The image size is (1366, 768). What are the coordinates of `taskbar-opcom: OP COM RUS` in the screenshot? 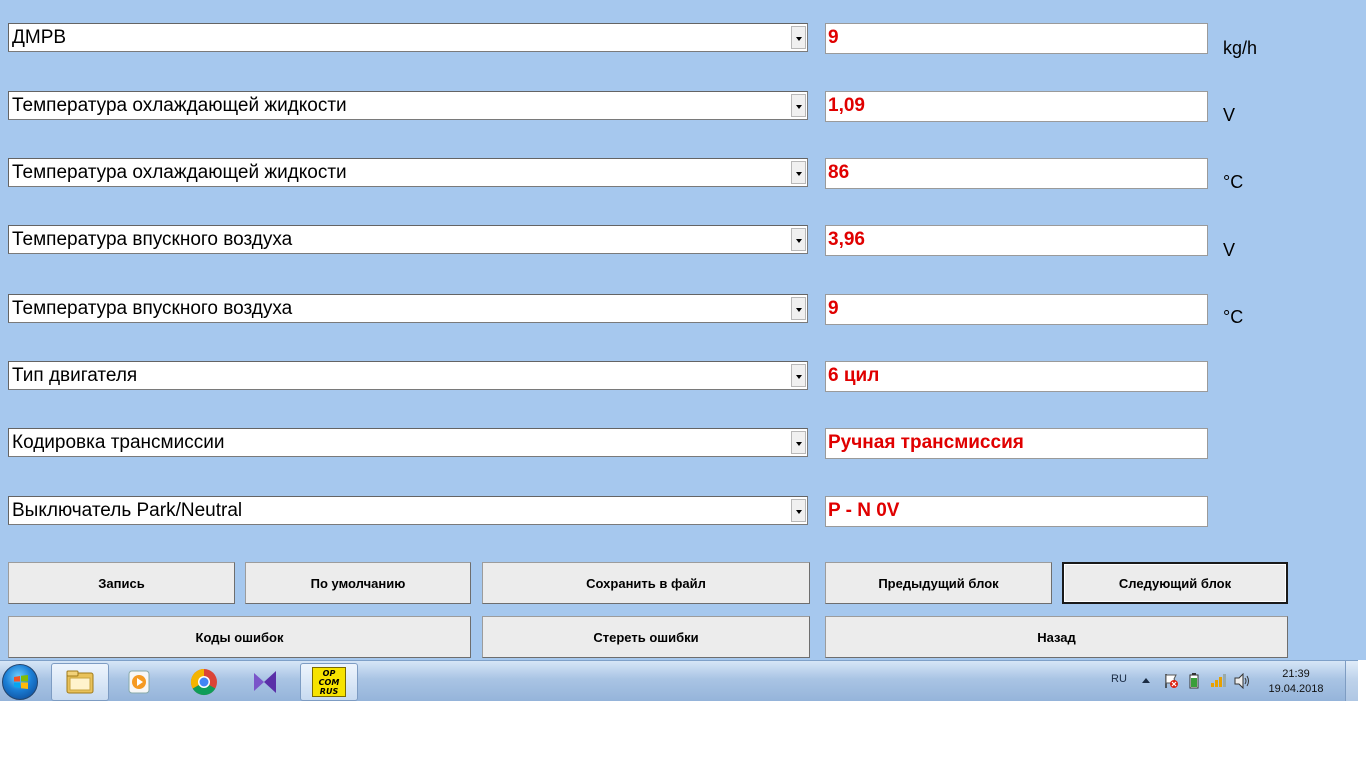 It's located at (329, 682).